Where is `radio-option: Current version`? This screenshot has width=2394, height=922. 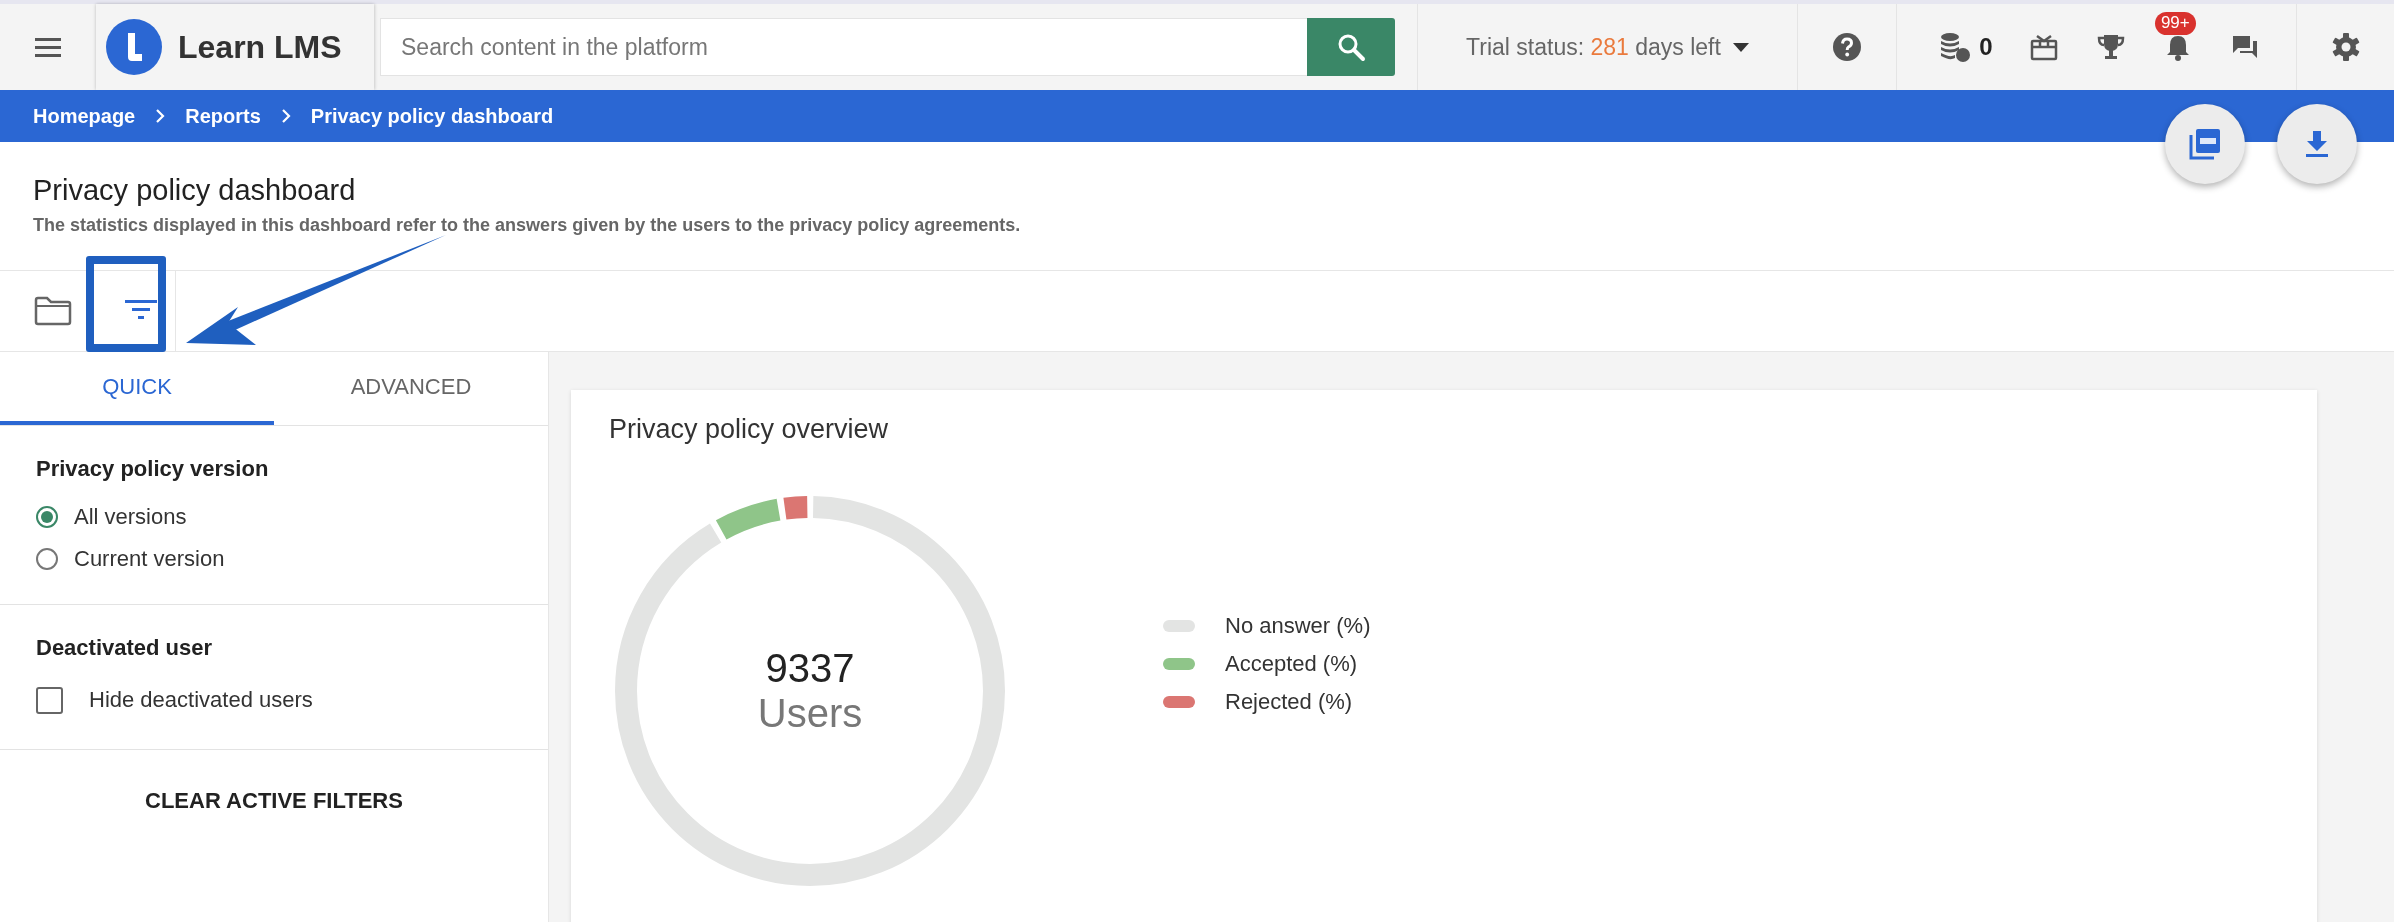 radio-option: Current version is located at coordinates (274, 559).